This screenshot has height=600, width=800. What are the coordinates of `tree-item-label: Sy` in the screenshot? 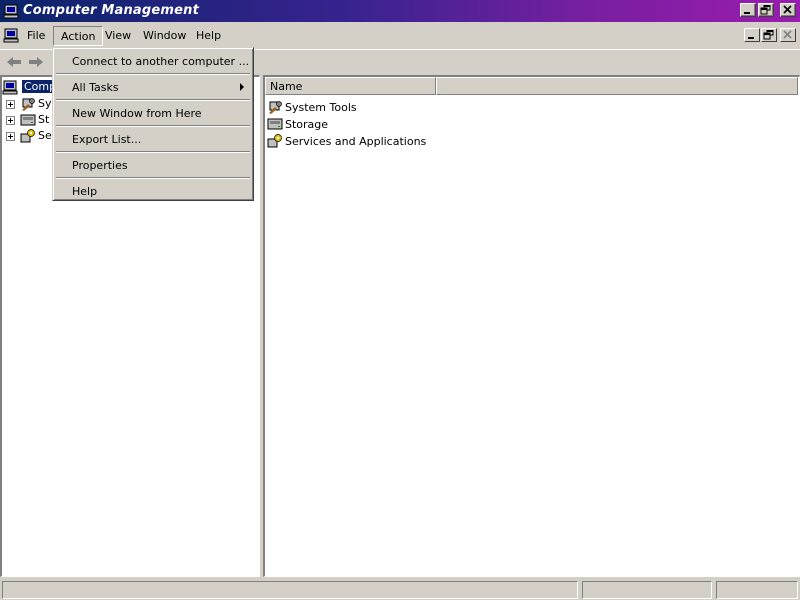 It's located at (45, 103).